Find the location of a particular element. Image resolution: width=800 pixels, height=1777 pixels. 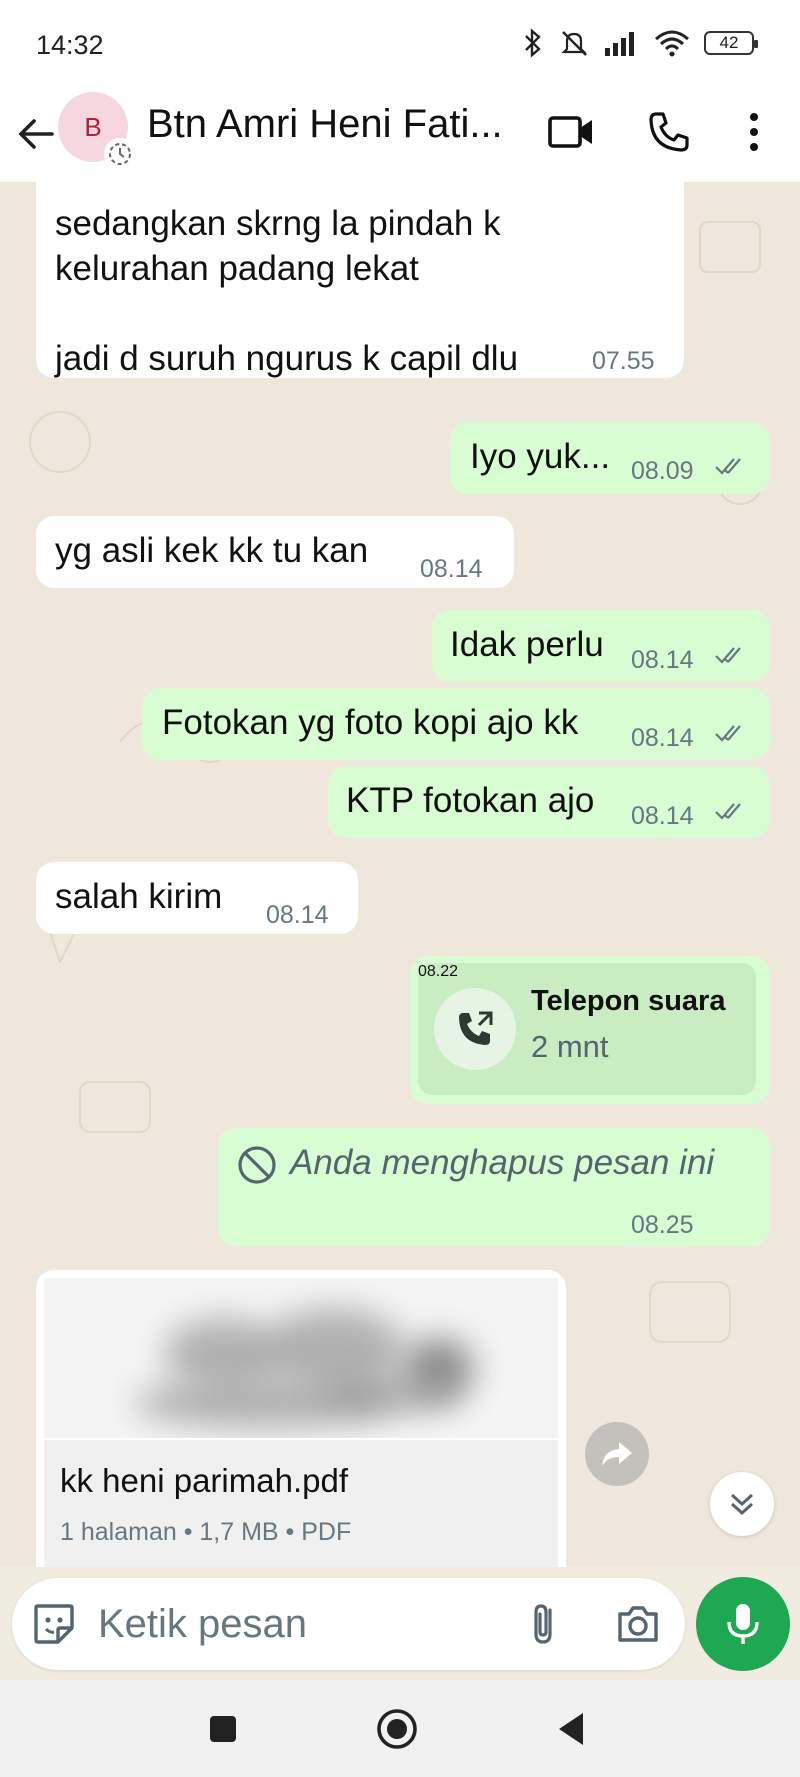

voice-message-button is located at coordinates (743, 1624).